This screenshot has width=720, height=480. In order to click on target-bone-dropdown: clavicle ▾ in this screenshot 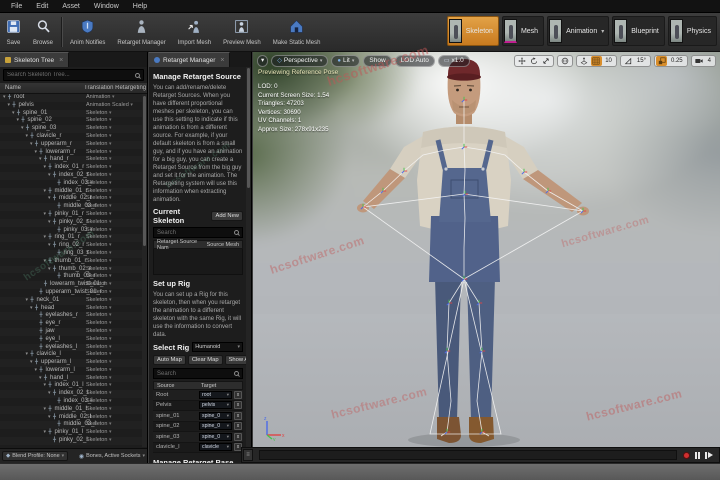, I will do `click(215, 447)`.